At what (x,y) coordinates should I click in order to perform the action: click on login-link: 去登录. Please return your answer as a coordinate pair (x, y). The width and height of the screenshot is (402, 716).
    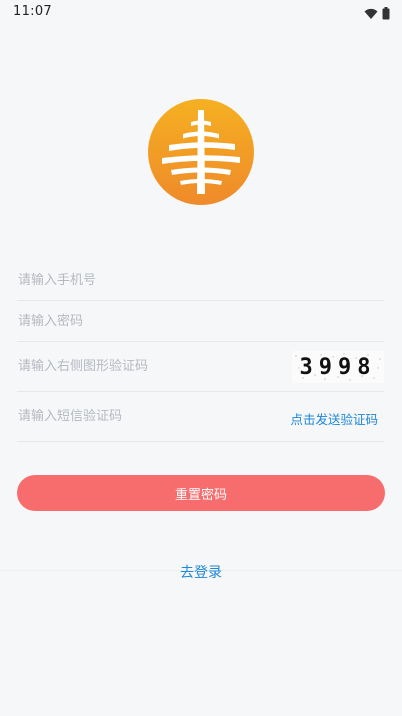
    Looking at the image, I should click on (201, 572).